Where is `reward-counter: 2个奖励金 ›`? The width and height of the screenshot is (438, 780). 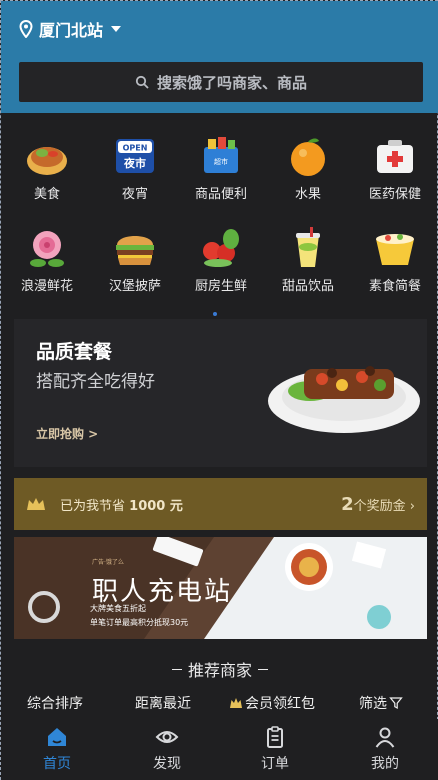
reward-counter: 2个奖励金 › is located at coordinates (378, 504).